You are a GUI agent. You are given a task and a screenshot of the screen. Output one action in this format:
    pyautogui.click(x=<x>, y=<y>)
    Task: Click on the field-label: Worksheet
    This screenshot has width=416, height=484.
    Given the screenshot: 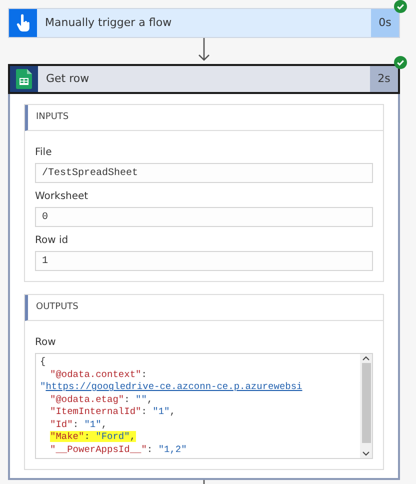 What is the action you would take?
    pyautogui.click(x=62, y=197)
    